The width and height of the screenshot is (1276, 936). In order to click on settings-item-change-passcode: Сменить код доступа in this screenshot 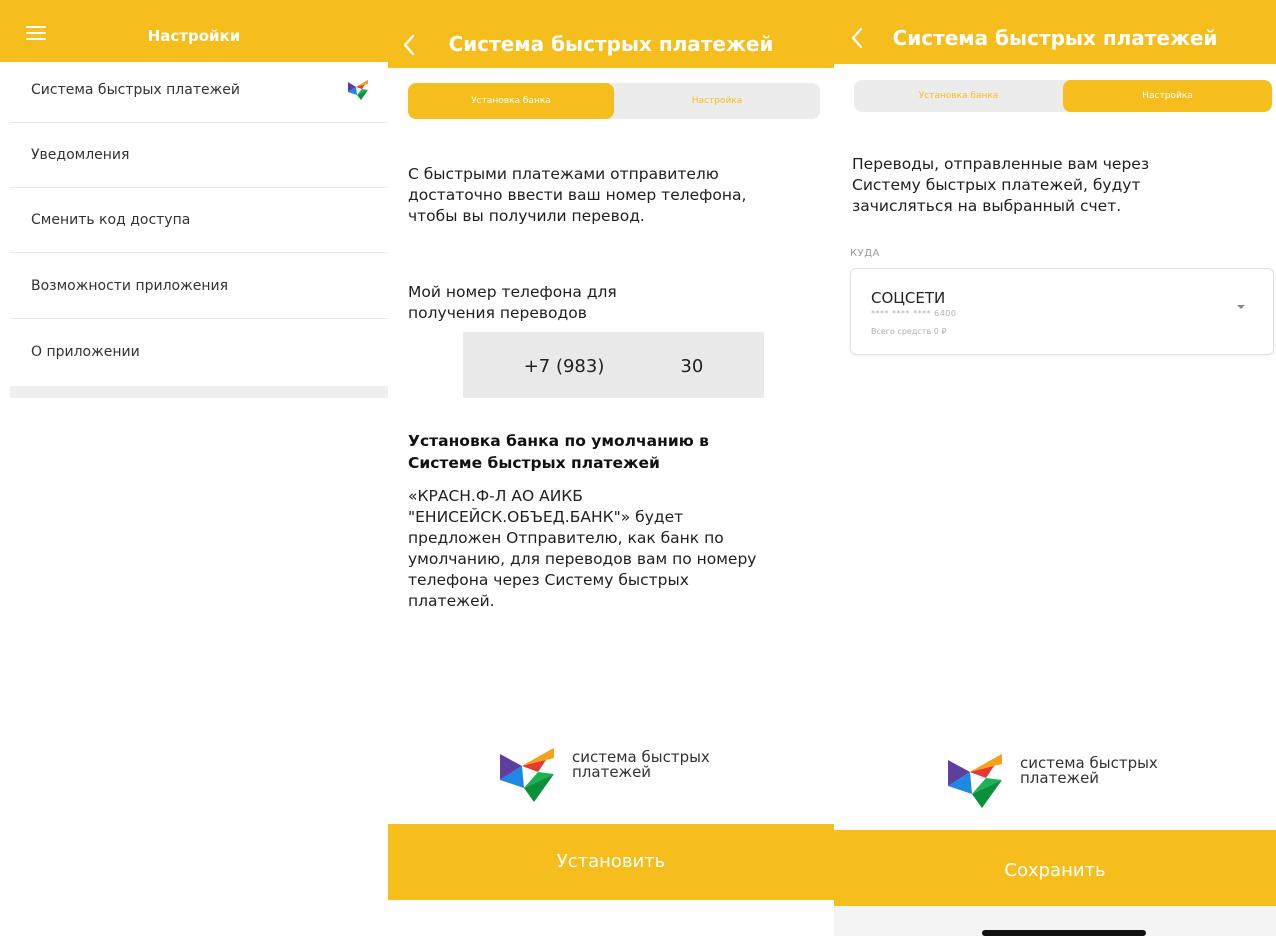, I will do `click(199, 220)`.